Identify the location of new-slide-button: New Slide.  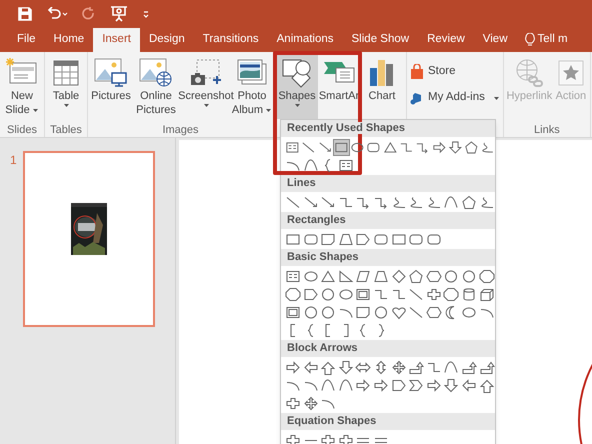
(22, 87).